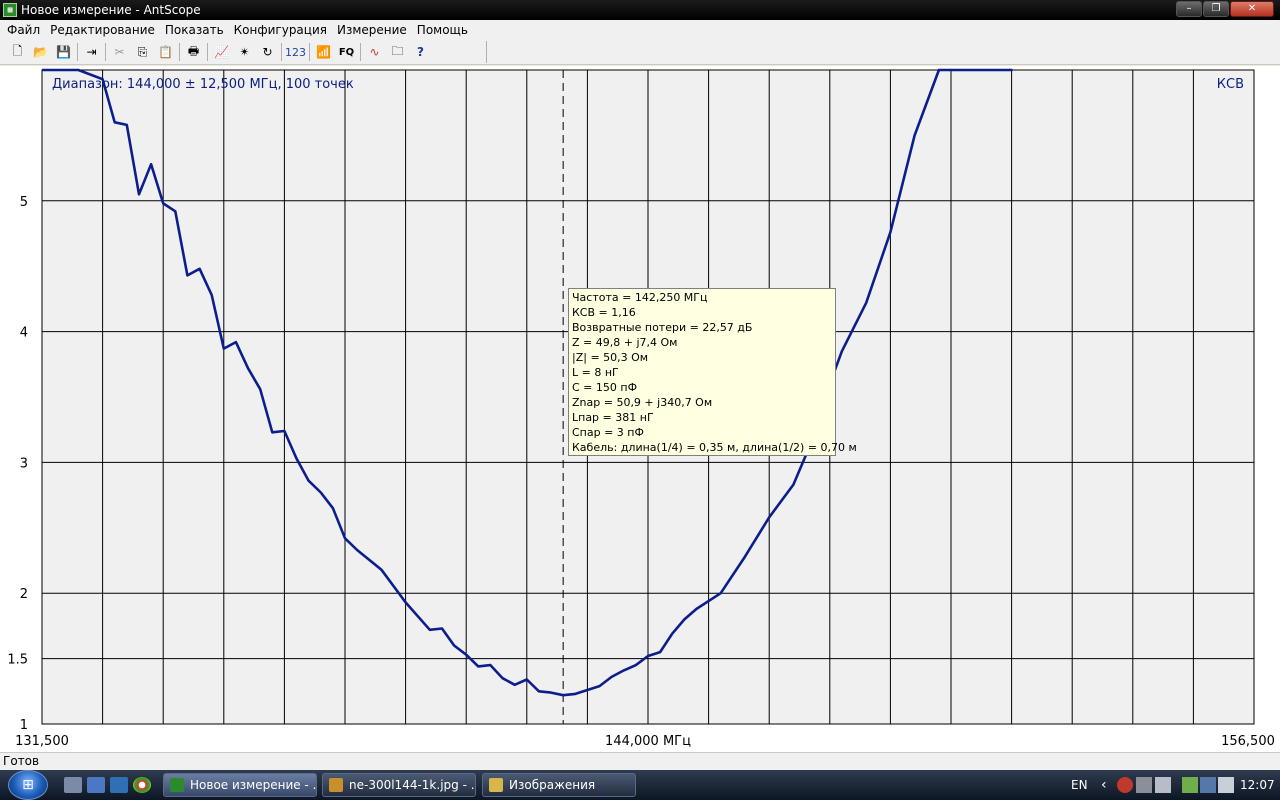  What do you see at coordinates (194, 30) in the screenshot?
I see `menu-view: Показать` at bounding box center [194, 30].